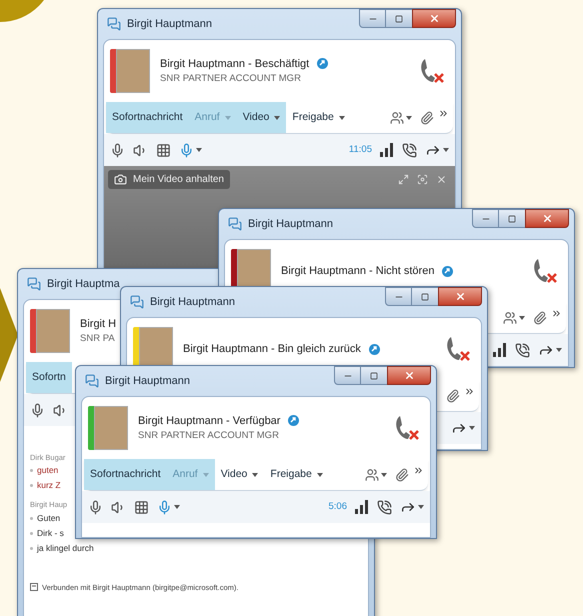  I want to click on chat-message: kurz Z, so click(49, 485).